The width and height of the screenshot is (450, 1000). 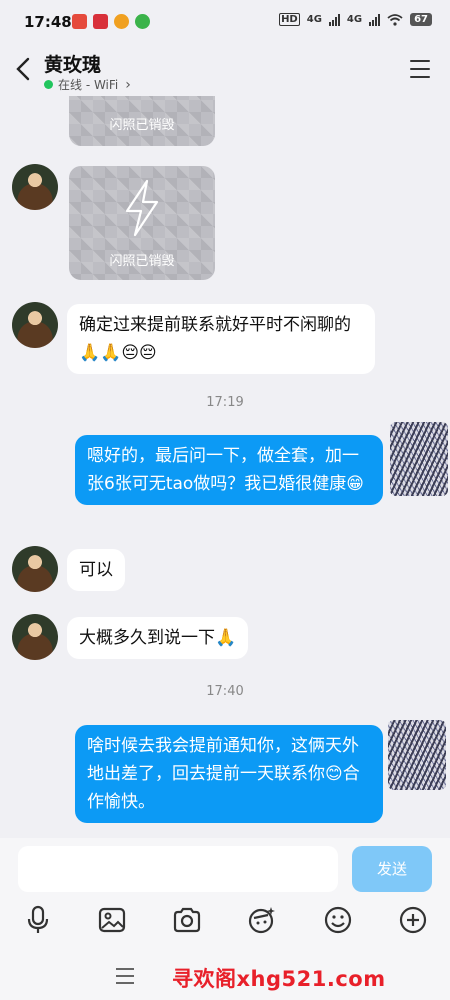 I want to click on system-nav-bar: 寻欢阁xhg521.com, so click(x=225, y=979).